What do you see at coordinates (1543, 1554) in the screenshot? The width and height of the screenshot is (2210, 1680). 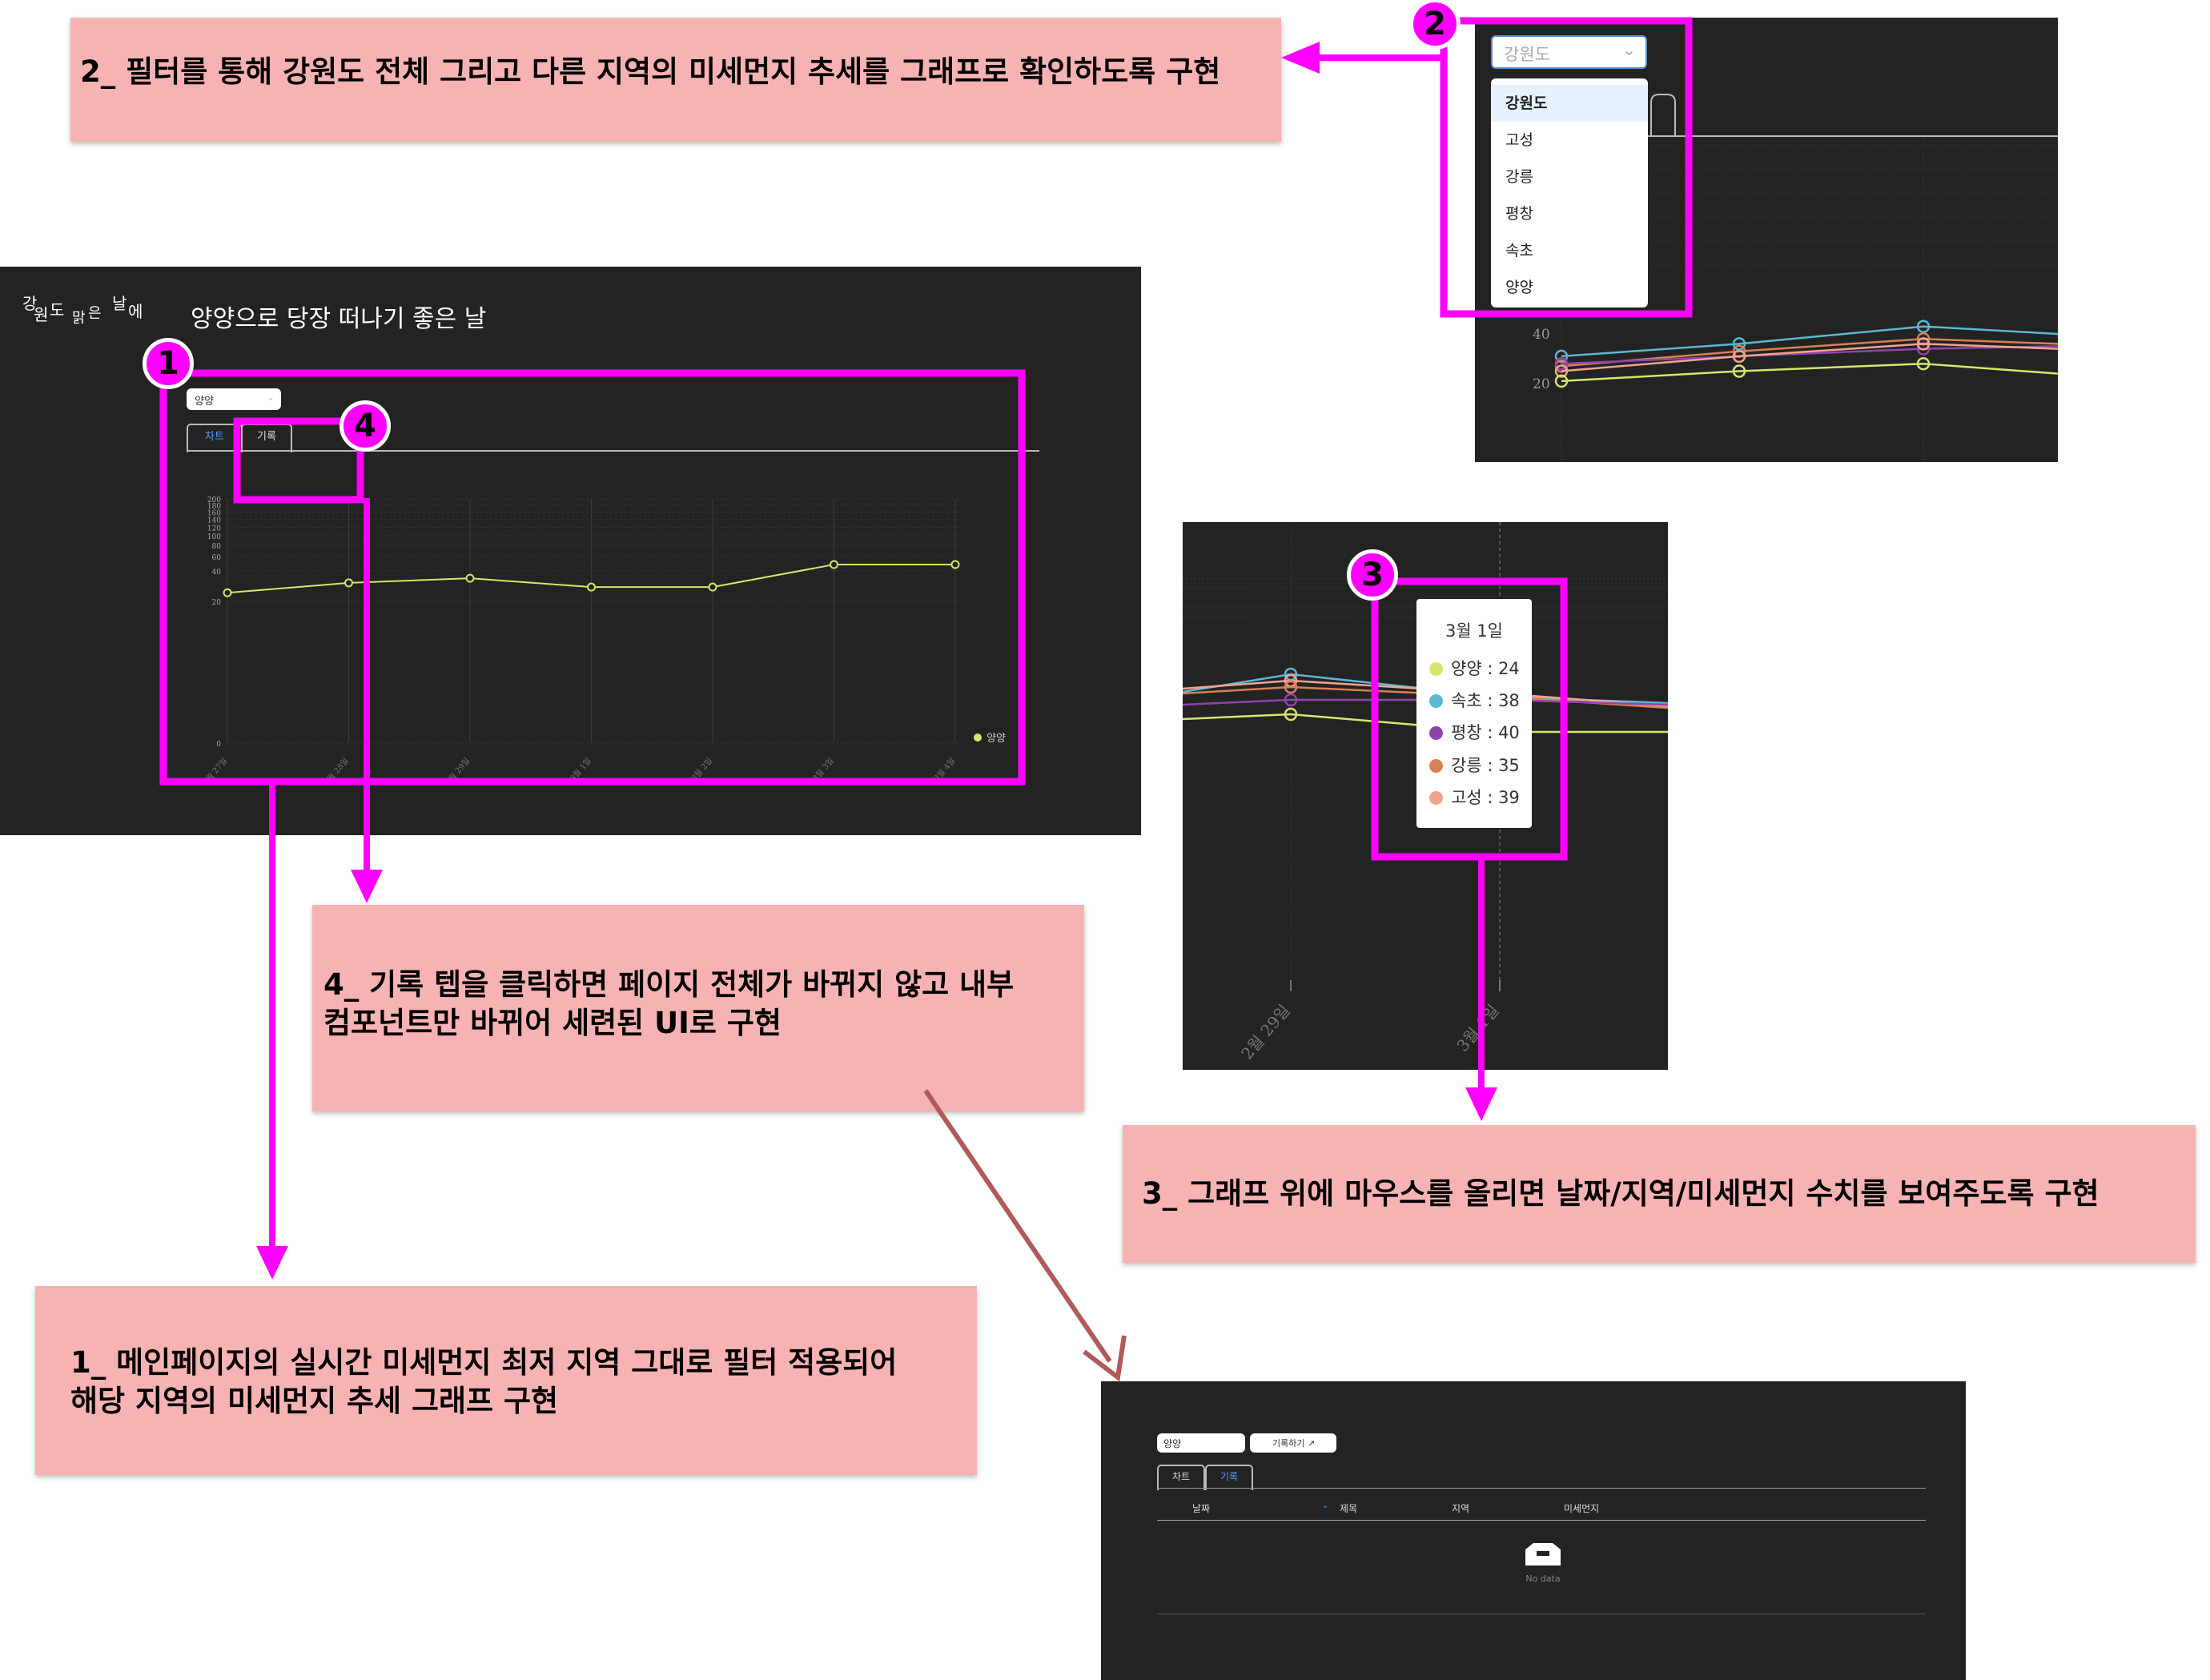 I see `empty-box-icon` at bounding box center [1543, 1554].